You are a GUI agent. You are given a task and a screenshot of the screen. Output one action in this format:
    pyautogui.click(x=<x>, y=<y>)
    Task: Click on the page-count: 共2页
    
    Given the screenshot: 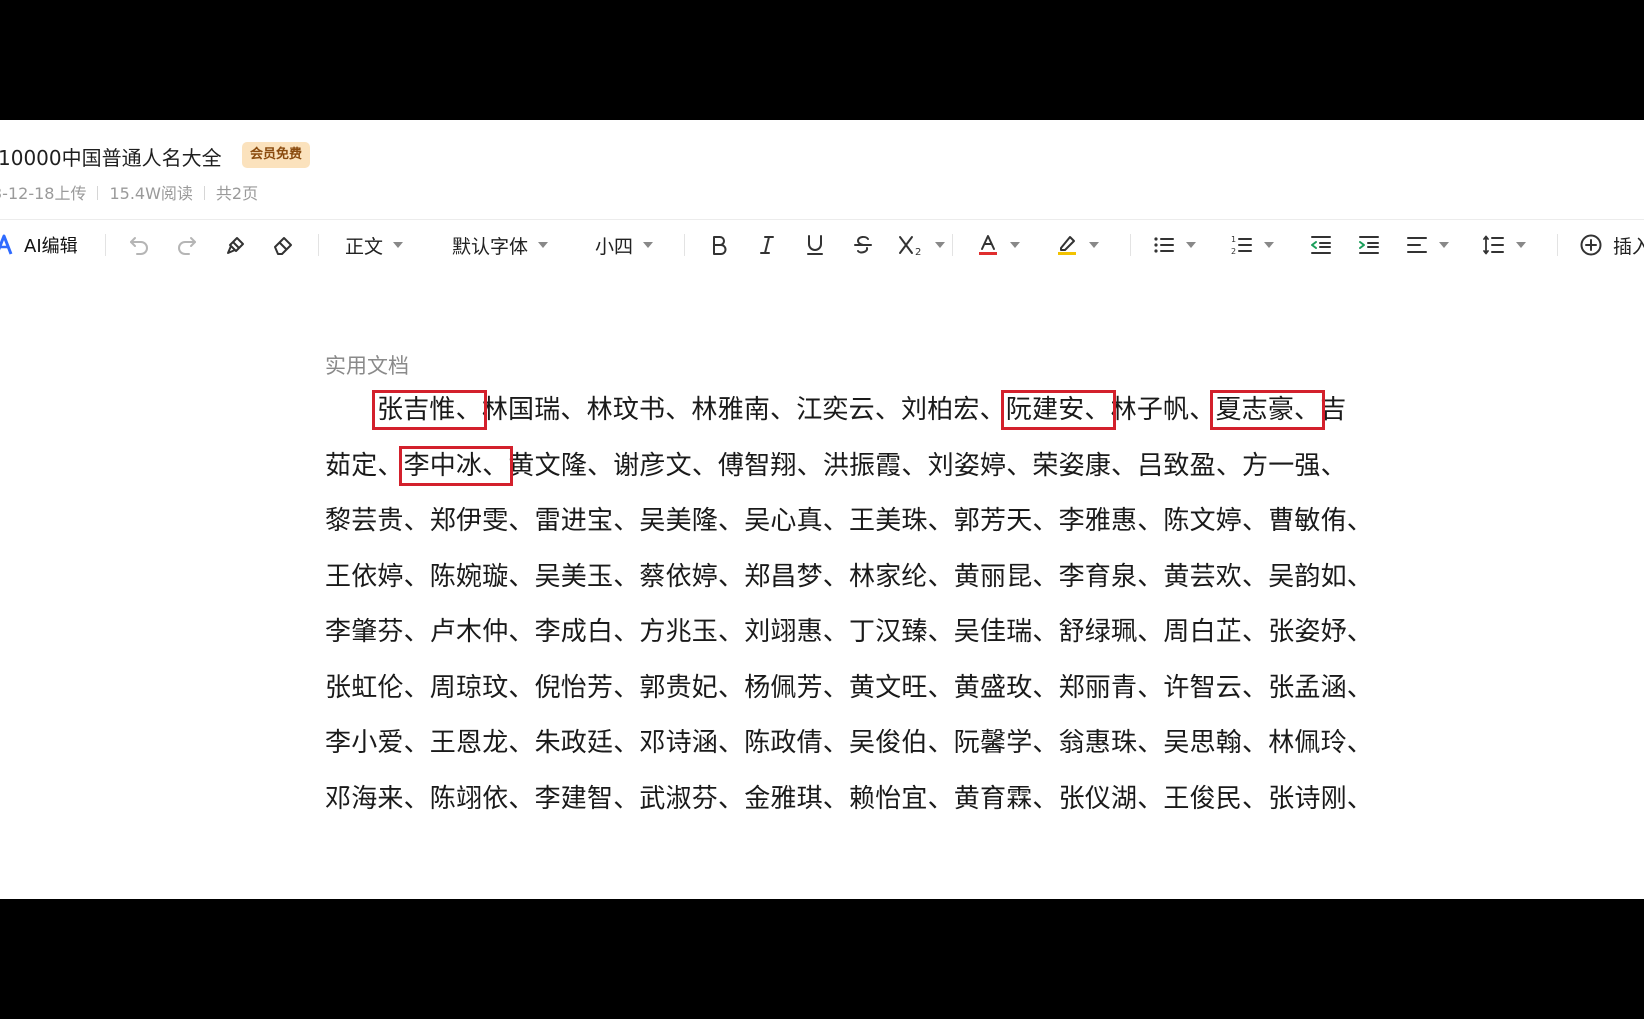 What is the action you would take?
    pyautogui.click(x=237, y=193)
    